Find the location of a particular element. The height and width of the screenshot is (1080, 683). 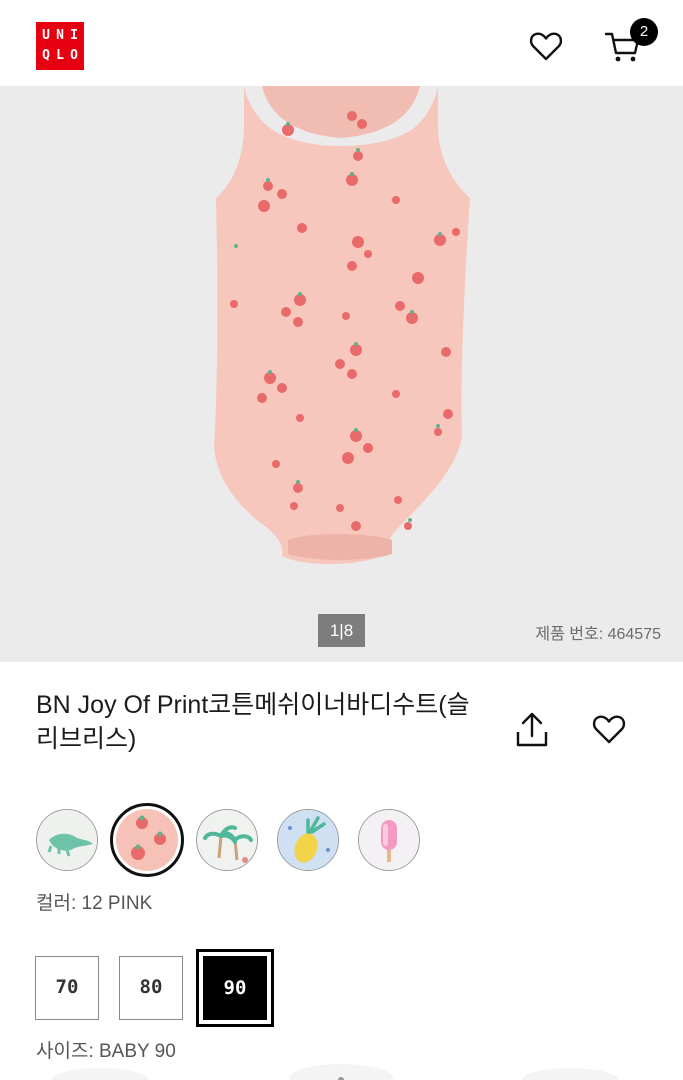

product-number: 제품 번호: 464575 is located at coordinates (598, 634).